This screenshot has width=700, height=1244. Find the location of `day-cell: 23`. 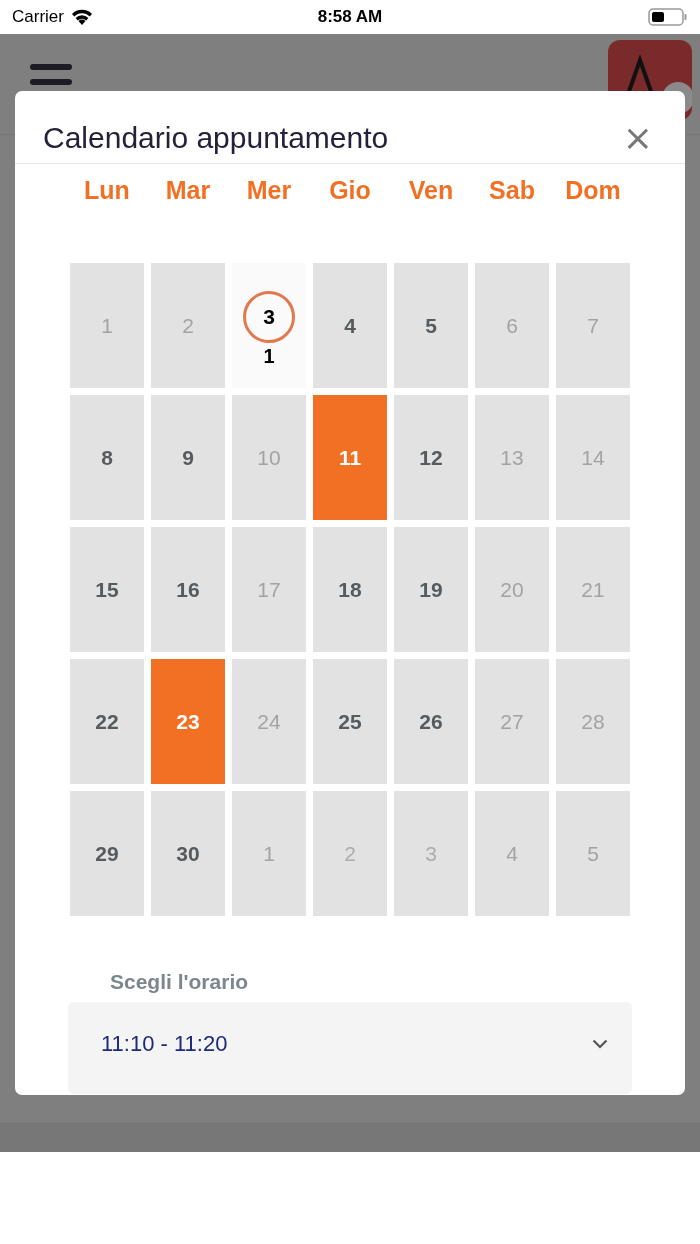

day-cell: 23 is located at coordinates (188, 721).